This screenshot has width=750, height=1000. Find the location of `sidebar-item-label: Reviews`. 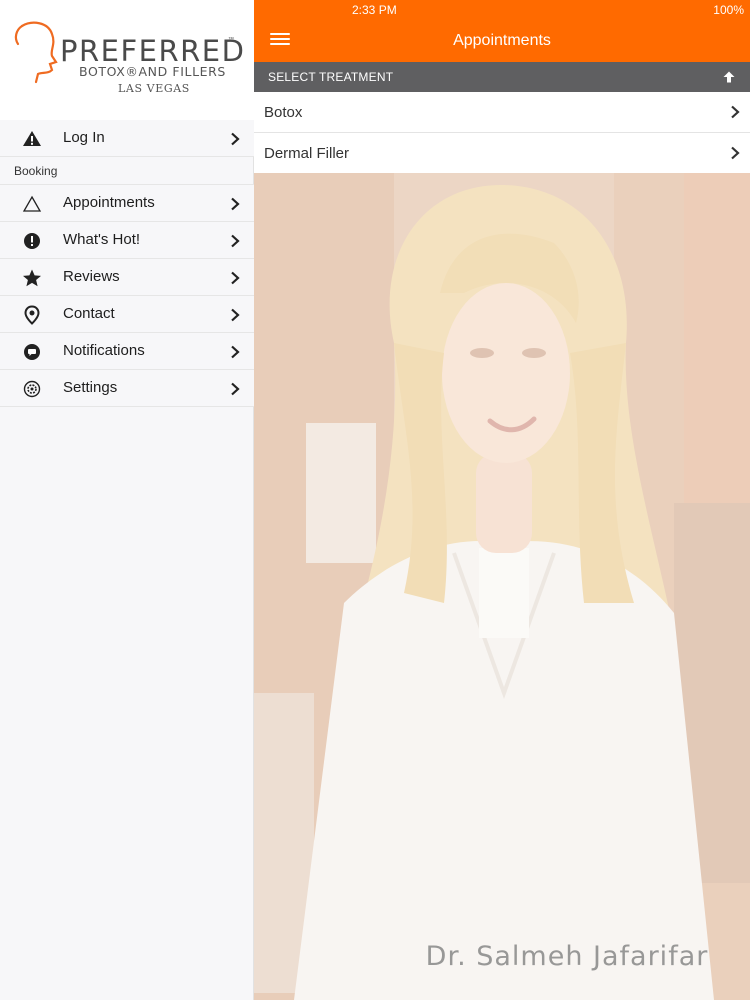

sidebar-item-label: Reviews is located at coordinates (91, 276).